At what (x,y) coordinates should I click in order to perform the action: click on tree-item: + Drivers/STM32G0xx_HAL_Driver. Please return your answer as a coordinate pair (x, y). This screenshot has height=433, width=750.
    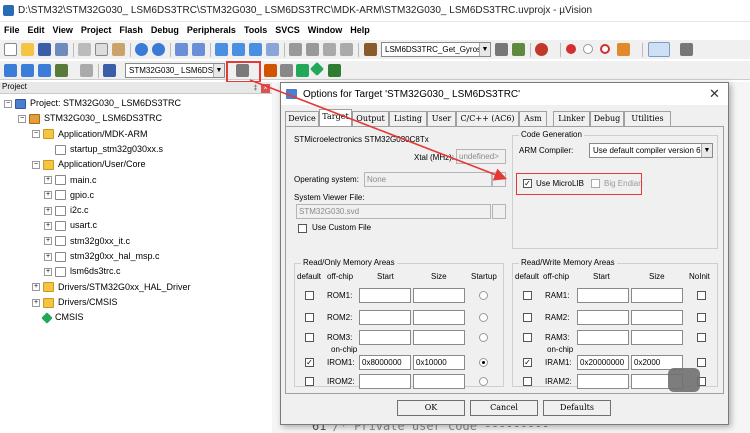
    Looking at the image, I should click on (111, 287).